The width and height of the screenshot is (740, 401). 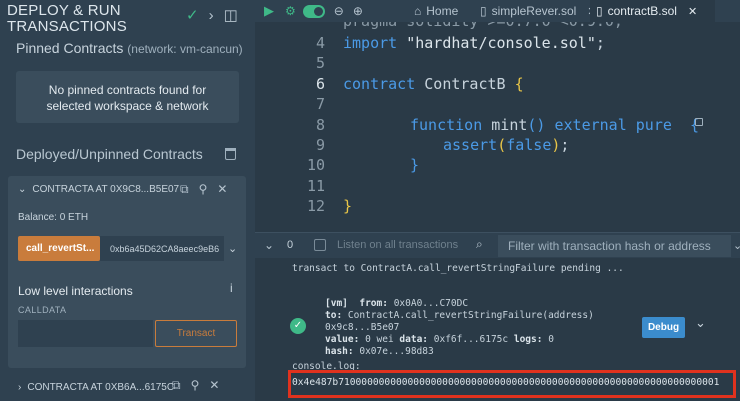 What do you see at coordinates (290, 245) in the screenshot?
I see `pending-count: 0` at bounding box center [290, 245].